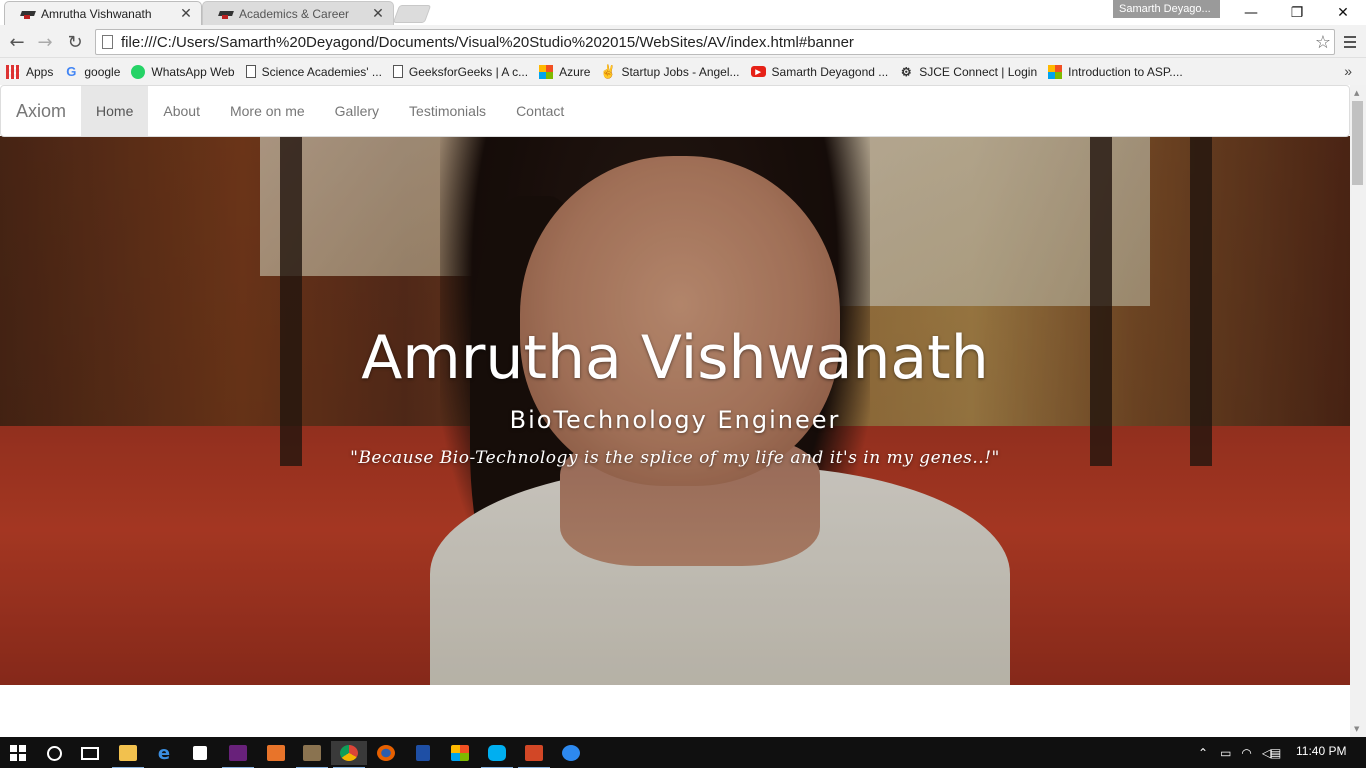 Image resolution: width=1366 pixels, height=768 pixels. What do you see at coordinates (54, 753) in the screenshot?
I see `search-icon` at bounding box center [54, 753].